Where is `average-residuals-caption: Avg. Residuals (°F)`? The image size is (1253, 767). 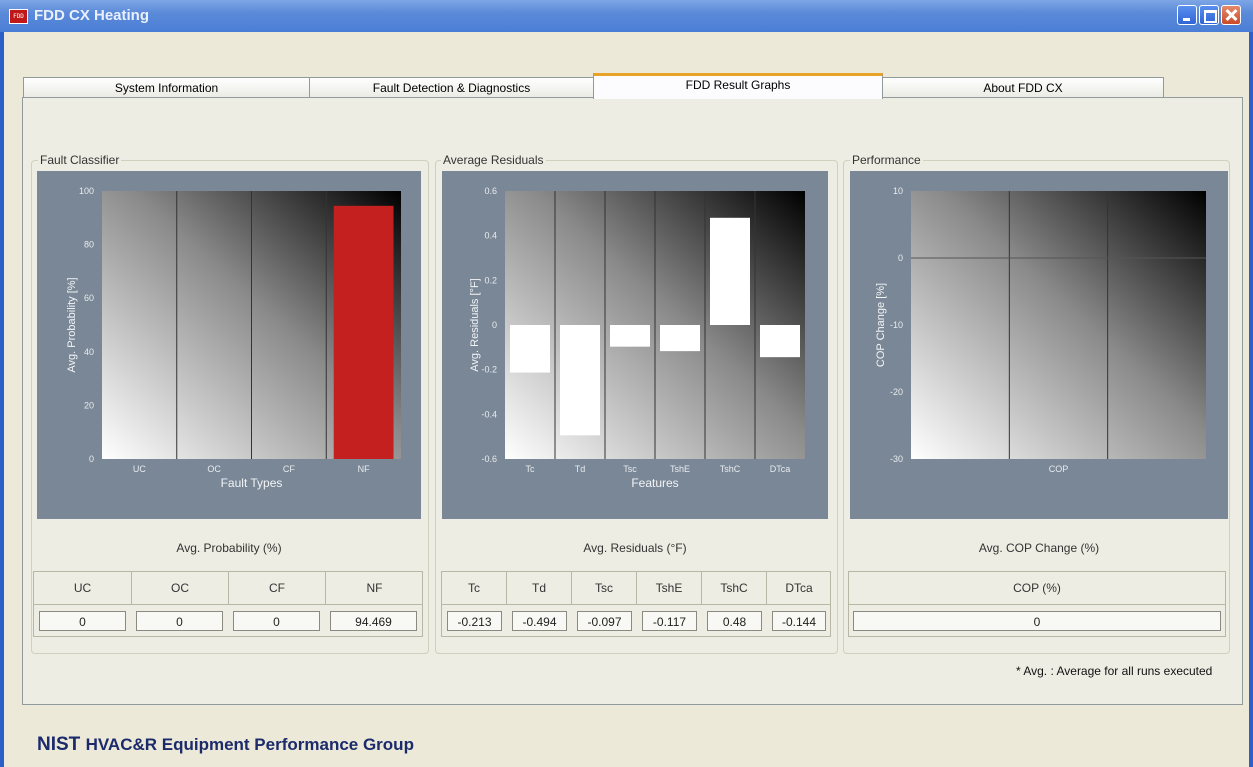
average-residuals-caption: Avg. Residuals (°F) is located at coordinates (635, 548).